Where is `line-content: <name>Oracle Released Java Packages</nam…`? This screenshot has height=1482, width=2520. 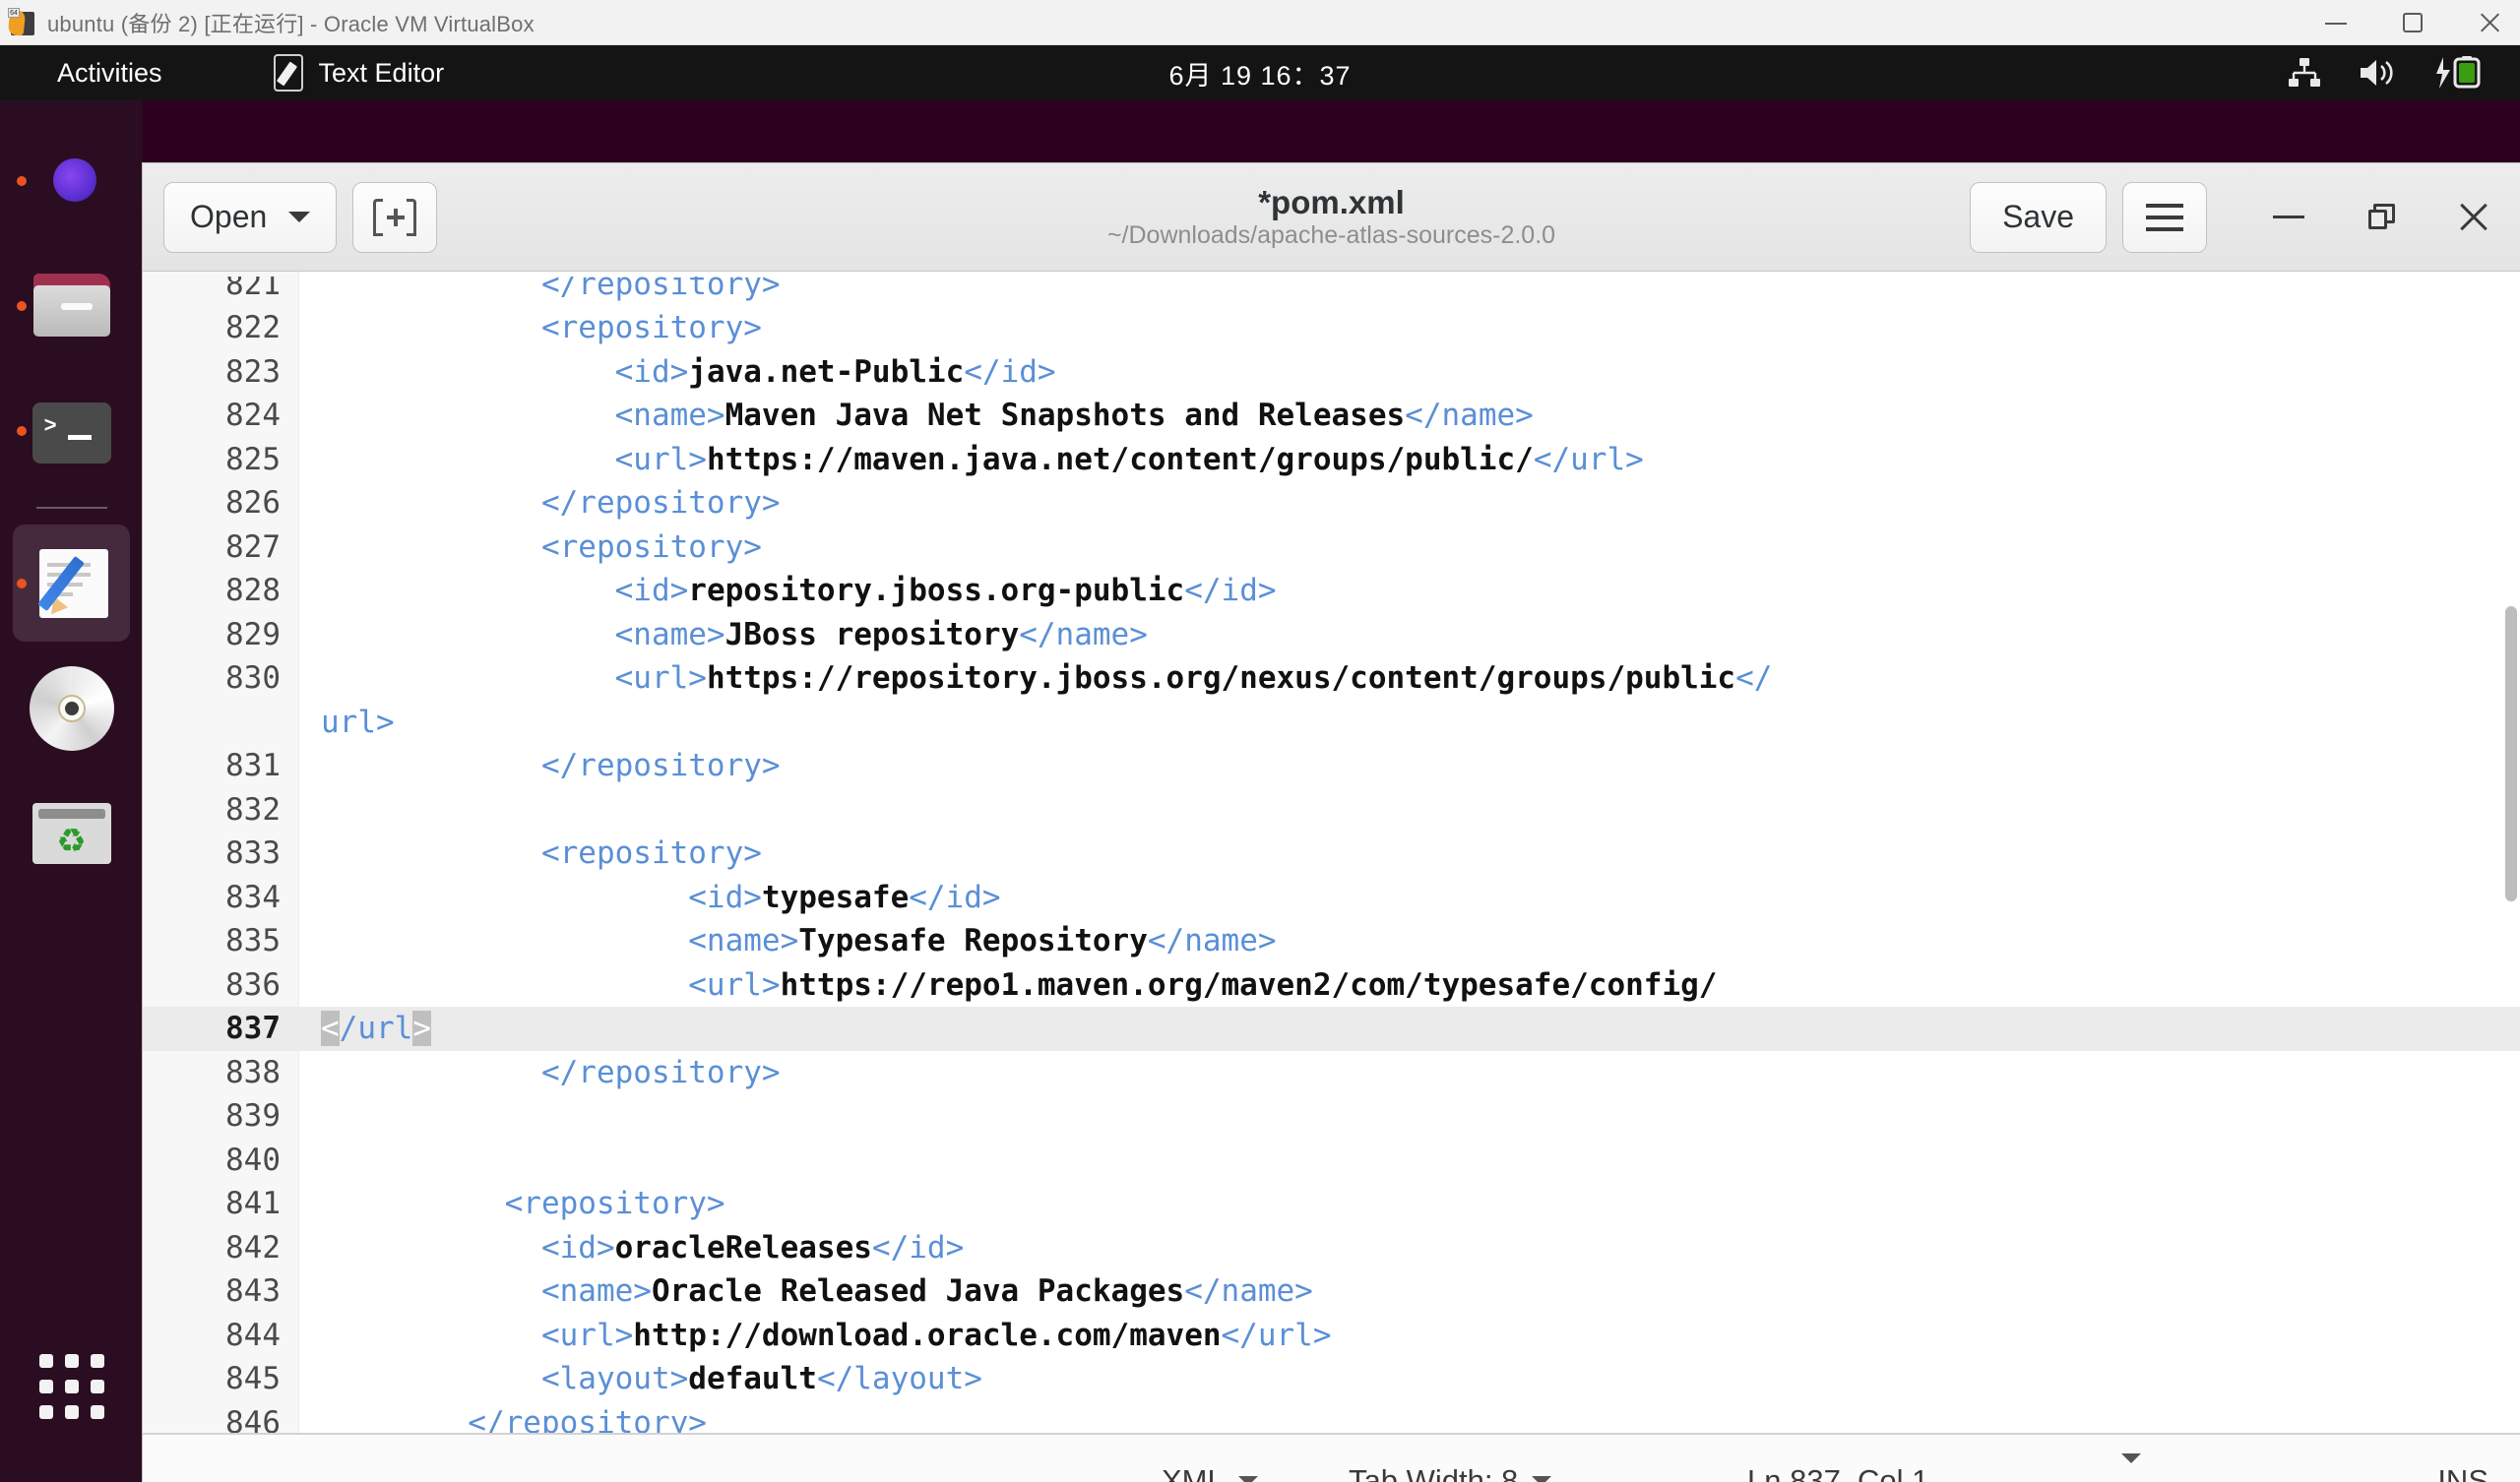 line-content: <name>Oracle Released Java Packages</nam… is located at coordinates (806, 1291).